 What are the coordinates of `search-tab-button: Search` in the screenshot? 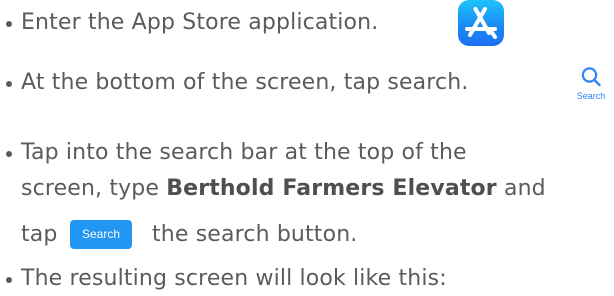 It's located at (591, 86).